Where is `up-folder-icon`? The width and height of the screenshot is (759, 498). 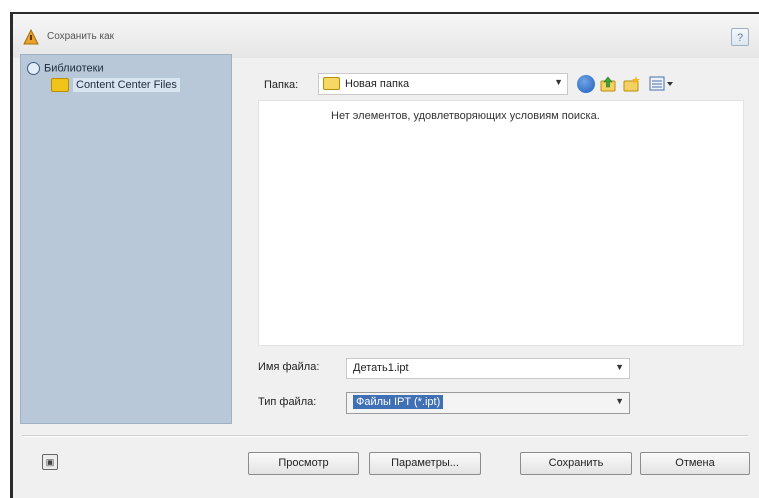
up-folder-icon is located at coordinates (608, 84).